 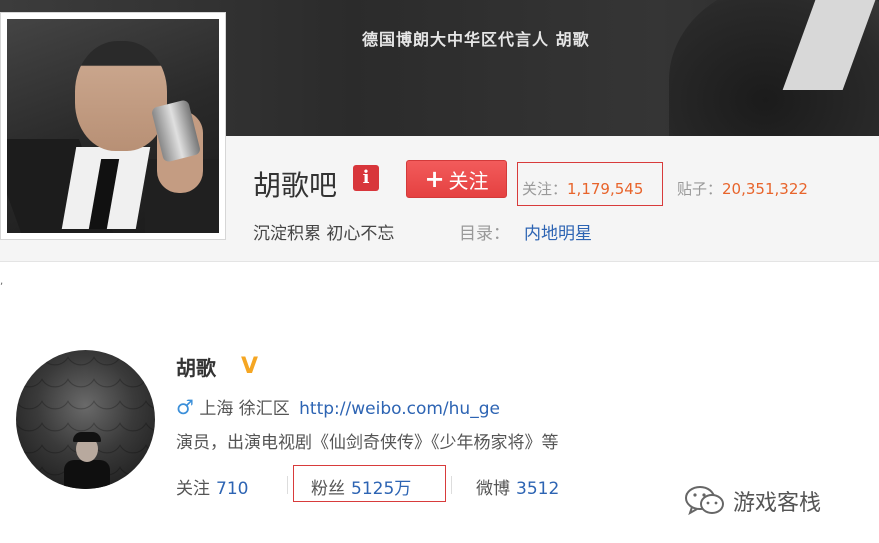 I want to click on category-label: 目录：, so click(x=484, y=234).